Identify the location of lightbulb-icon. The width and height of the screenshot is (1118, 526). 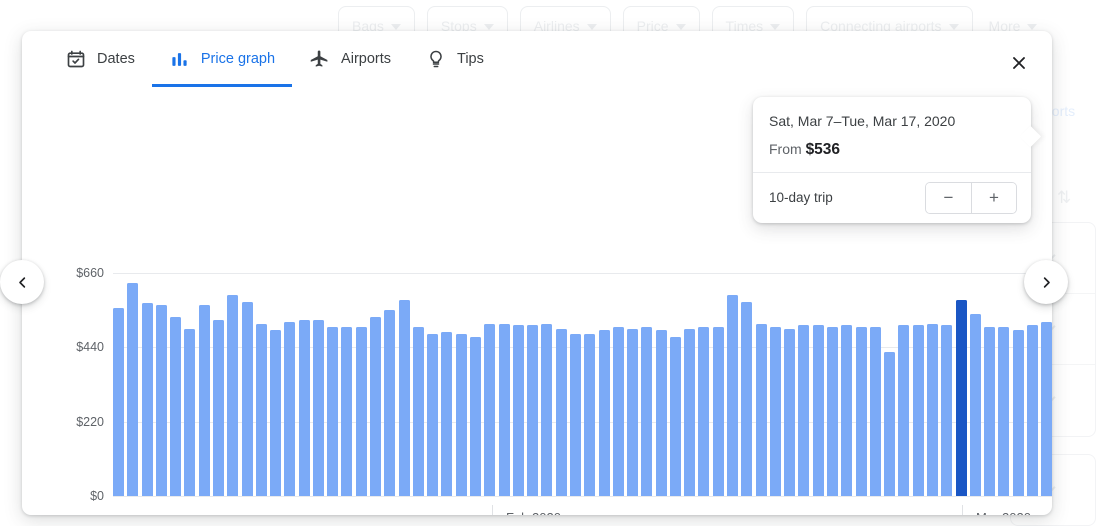
(435, 59).